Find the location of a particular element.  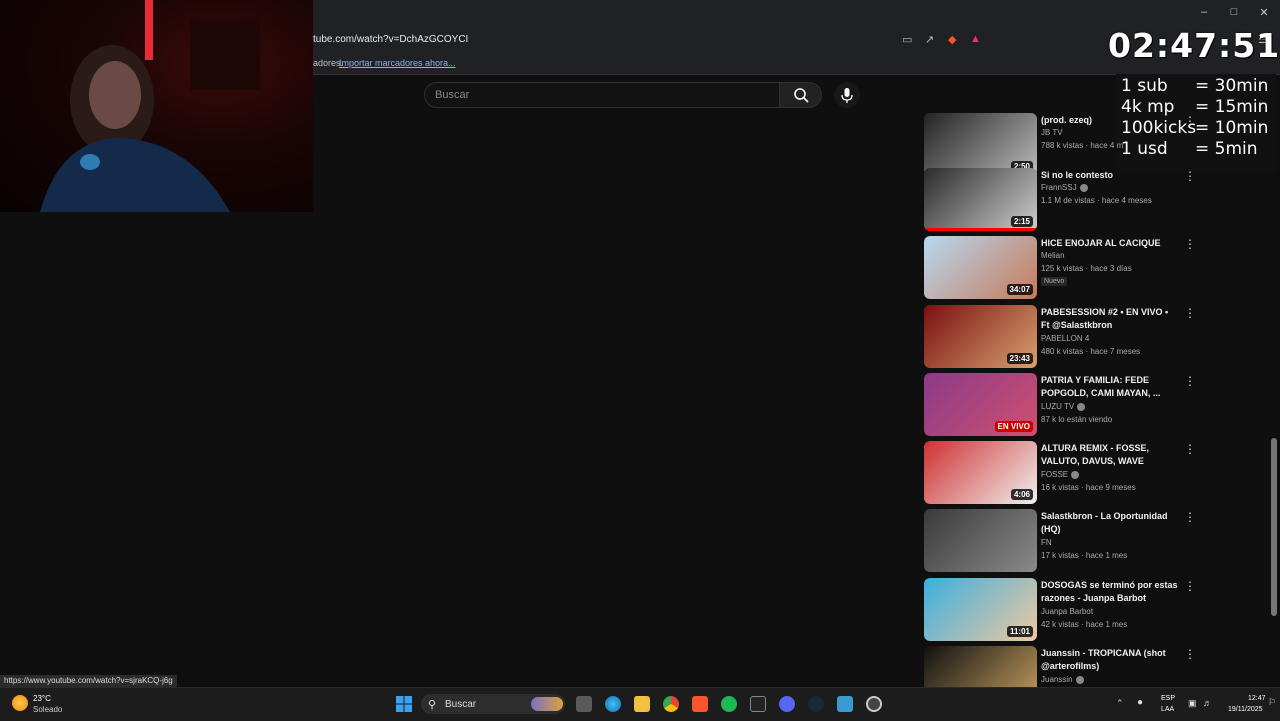

microphone-icon is located at coordinates (847, 95).